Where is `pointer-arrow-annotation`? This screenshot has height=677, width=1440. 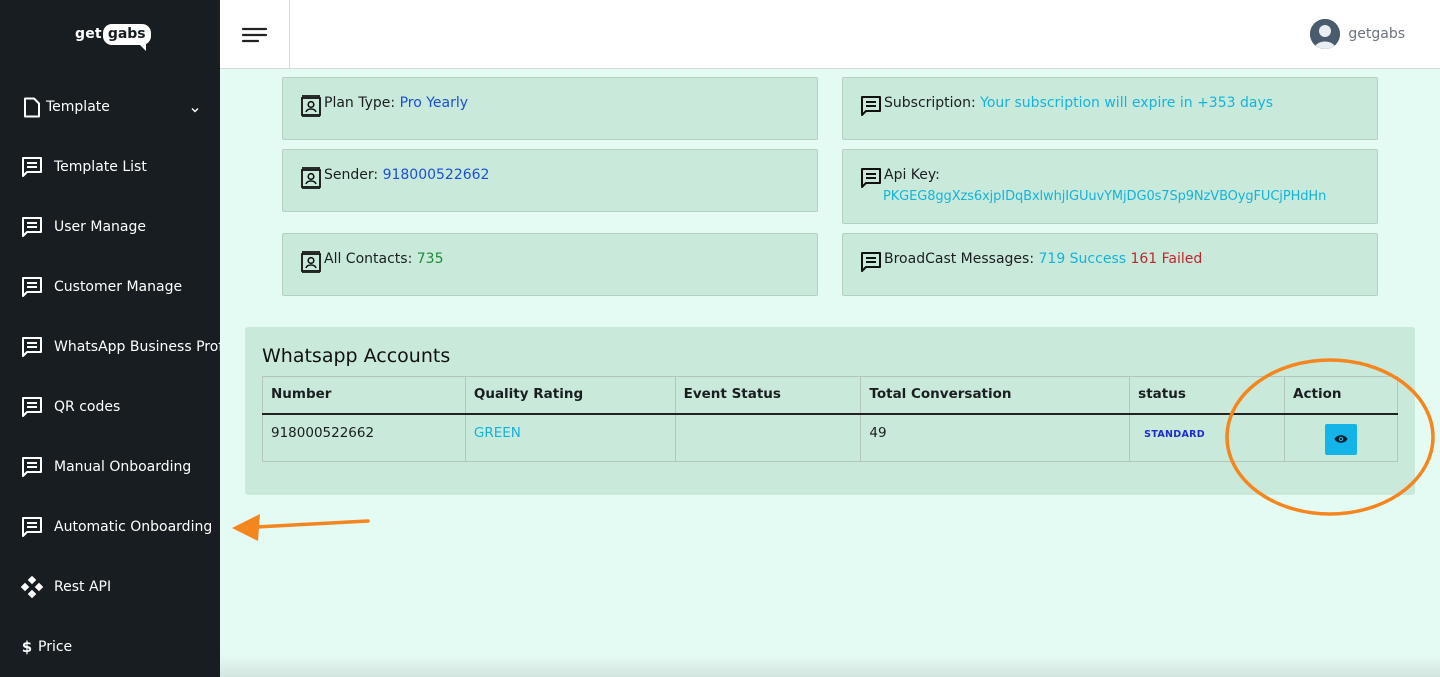 pointer-arrow-annotation is located at coordinates (301, 527).